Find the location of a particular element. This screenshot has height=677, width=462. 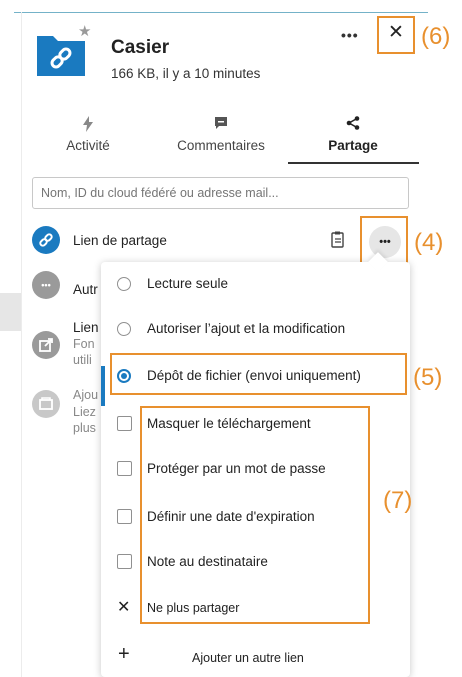

share-icon is located at coordinates (353, 126).